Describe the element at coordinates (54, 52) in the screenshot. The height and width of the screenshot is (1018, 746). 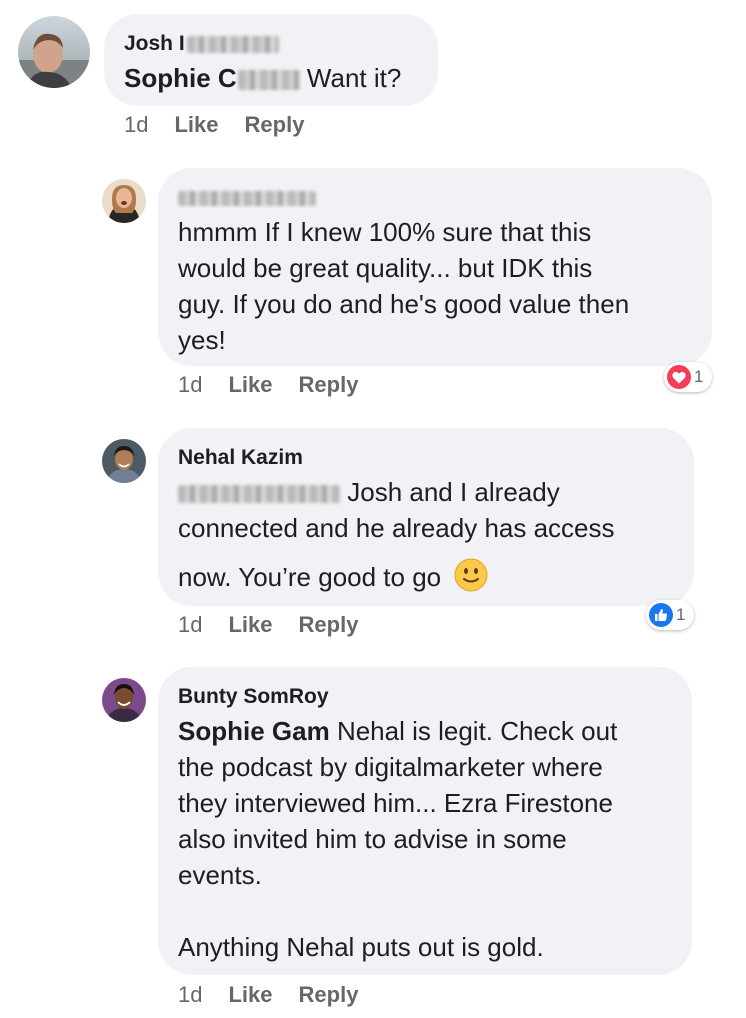
I see `avatar-josh` at that location.